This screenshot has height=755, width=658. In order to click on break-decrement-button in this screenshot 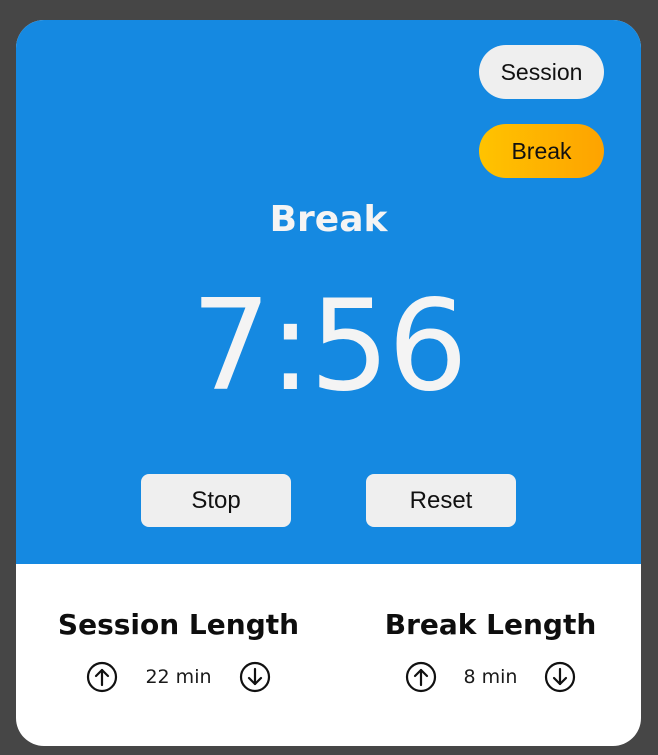, I will do `click(560, 677)`.